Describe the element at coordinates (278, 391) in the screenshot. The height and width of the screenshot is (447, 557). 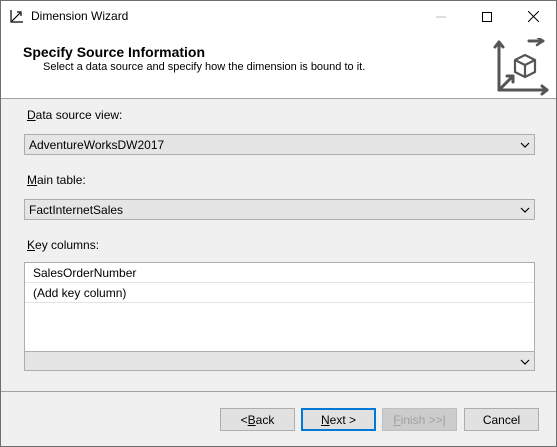
I see `footer-divider` at that location.